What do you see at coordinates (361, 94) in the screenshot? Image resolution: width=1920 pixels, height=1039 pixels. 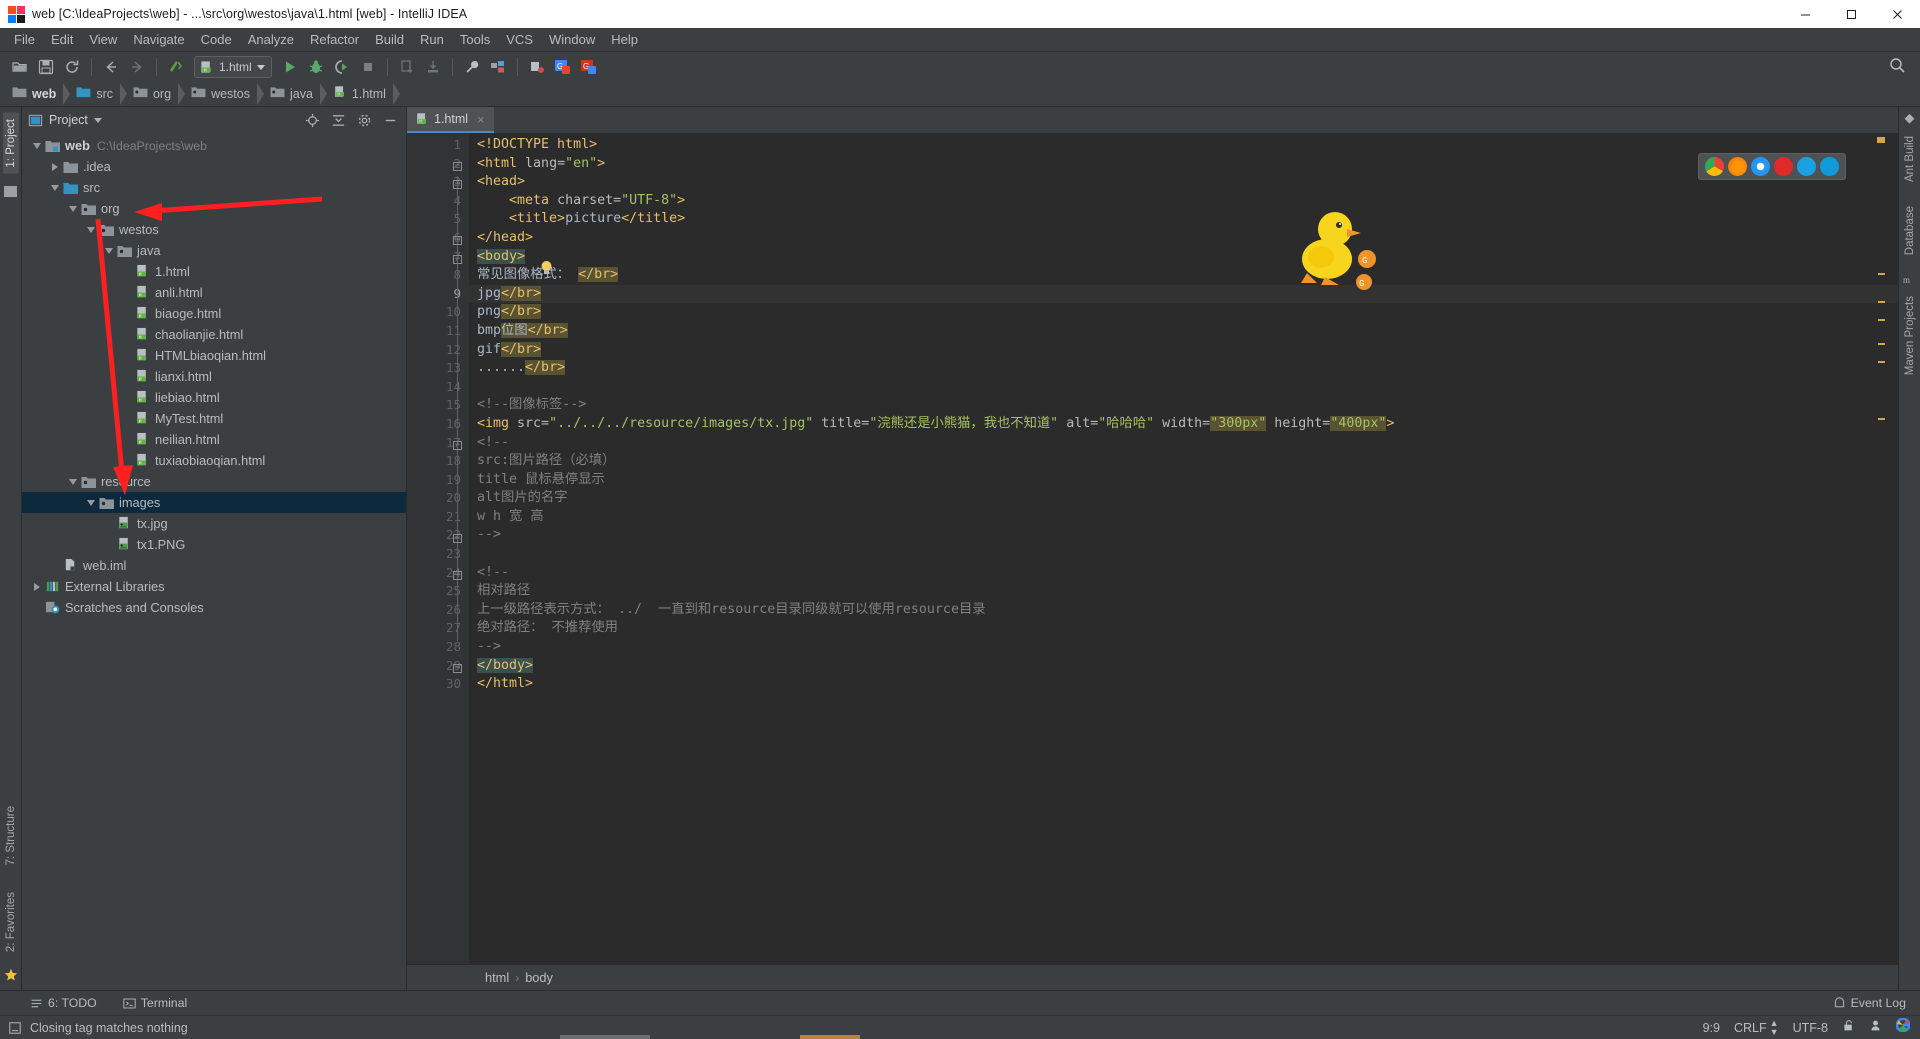 I see `breadcrumb-1-html: H 1.html` at bounding box center [361, 94].